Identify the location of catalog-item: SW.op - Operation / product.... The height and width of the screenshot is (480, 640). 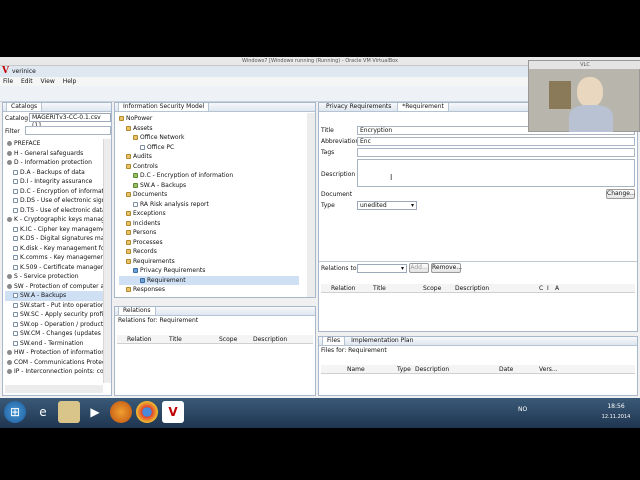
(54, 325).